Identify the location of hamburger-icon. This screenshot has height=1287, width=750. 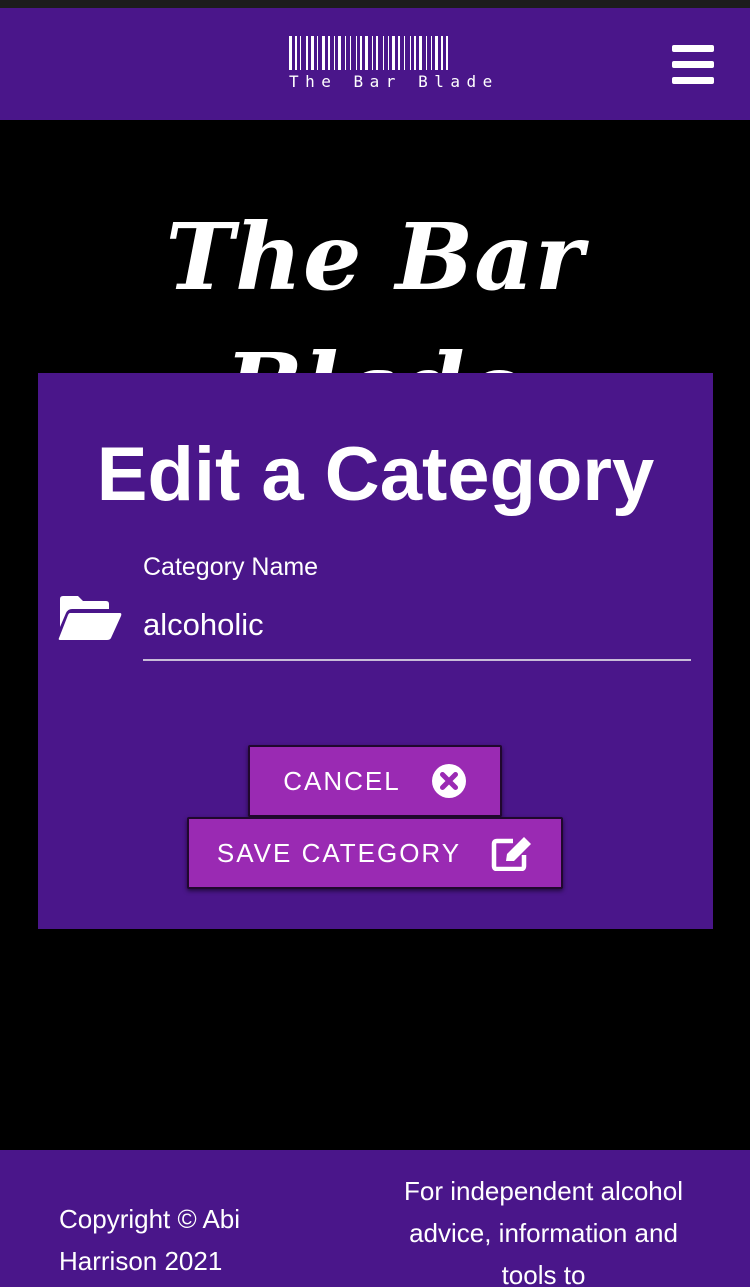
(693, 66).